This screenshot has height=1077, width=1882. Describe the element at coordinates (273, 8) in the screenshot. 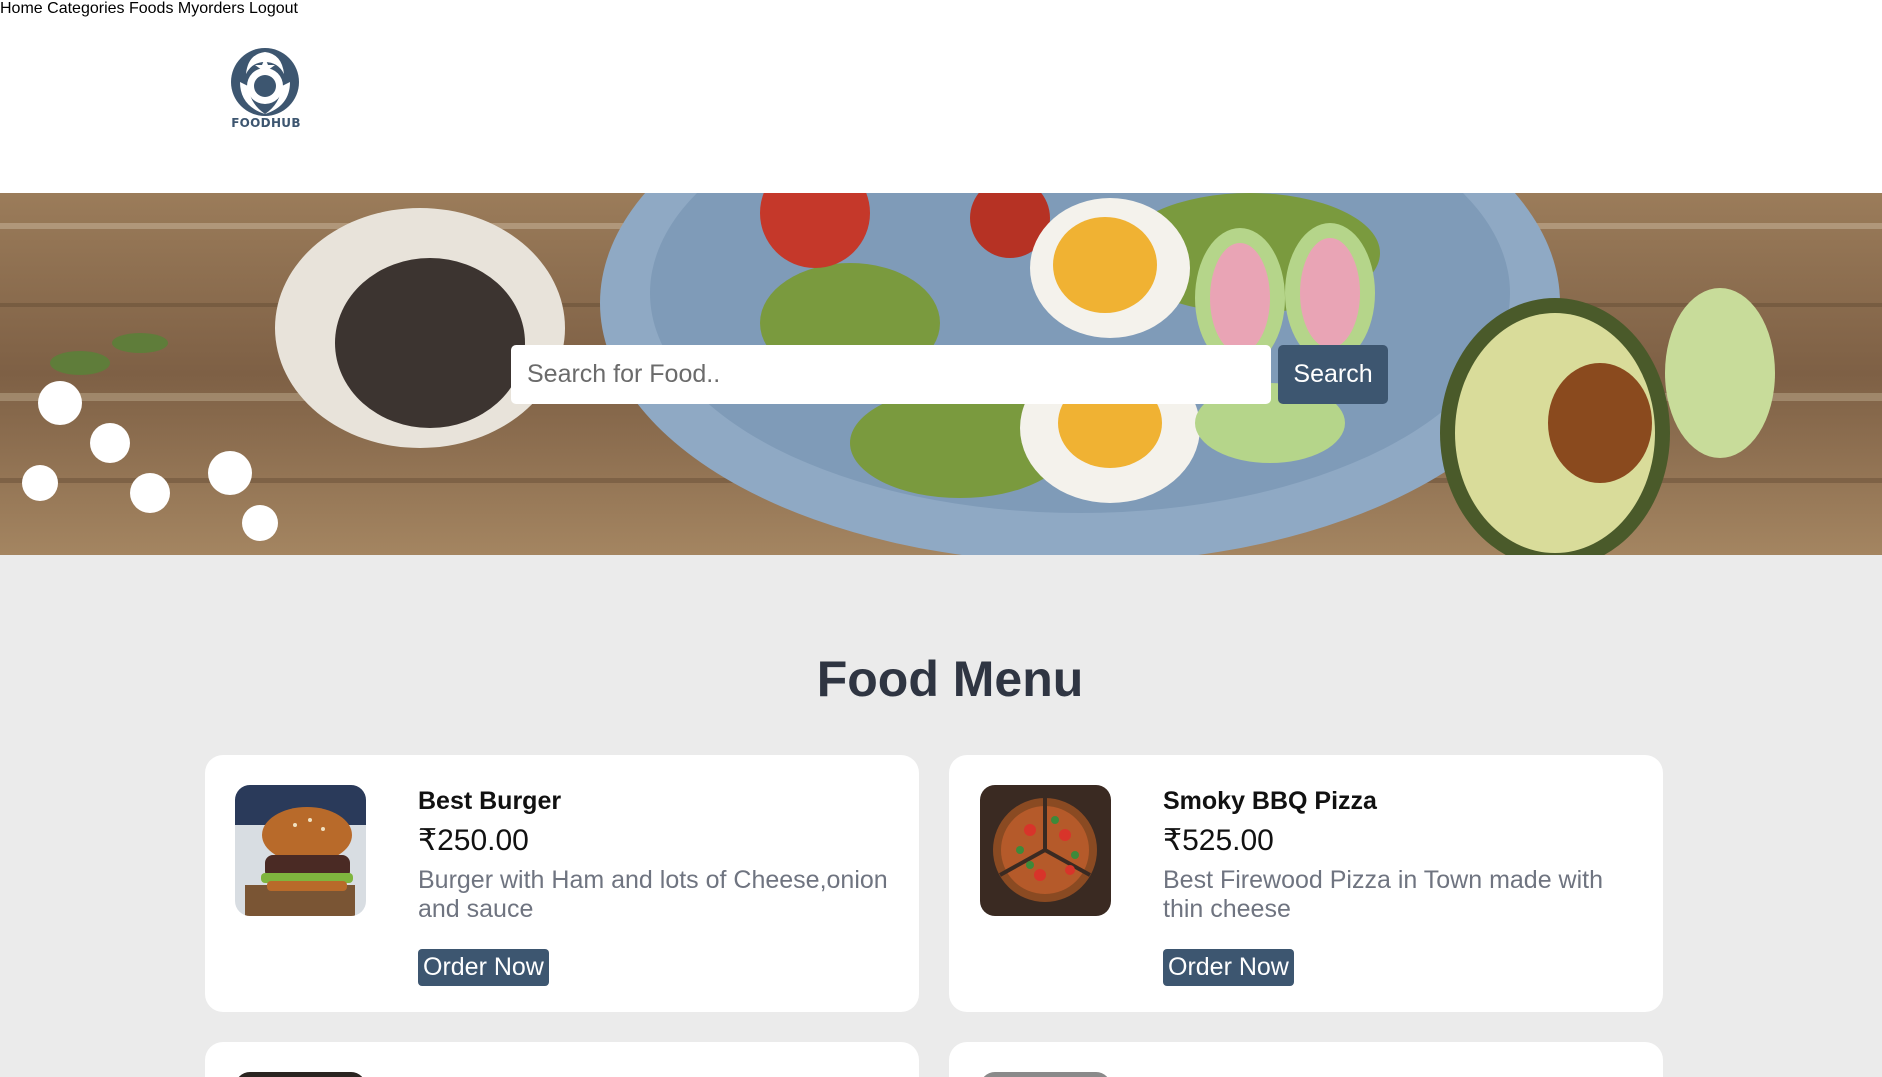

I see `nav-logout: Logout` at that location.